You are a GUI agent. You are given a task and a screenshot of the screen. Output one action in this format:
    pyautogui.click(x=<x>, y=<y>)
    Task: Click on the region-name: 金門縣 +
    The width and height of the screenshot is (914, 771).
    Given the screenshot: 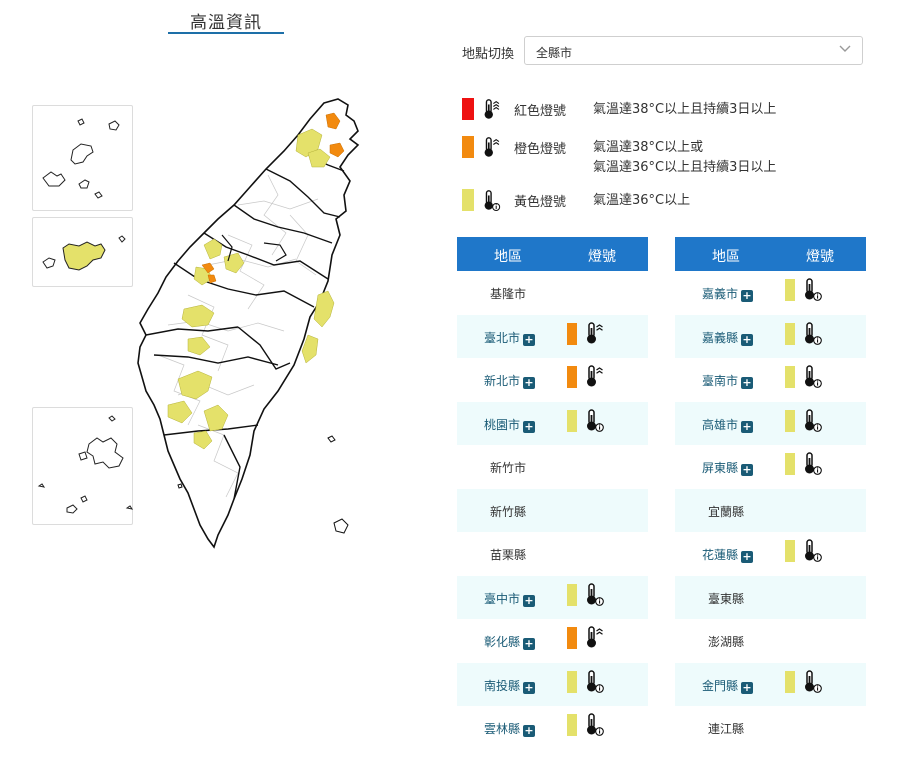 What is the action you would take?
    pyautogui.click(x=728, y=685)
    